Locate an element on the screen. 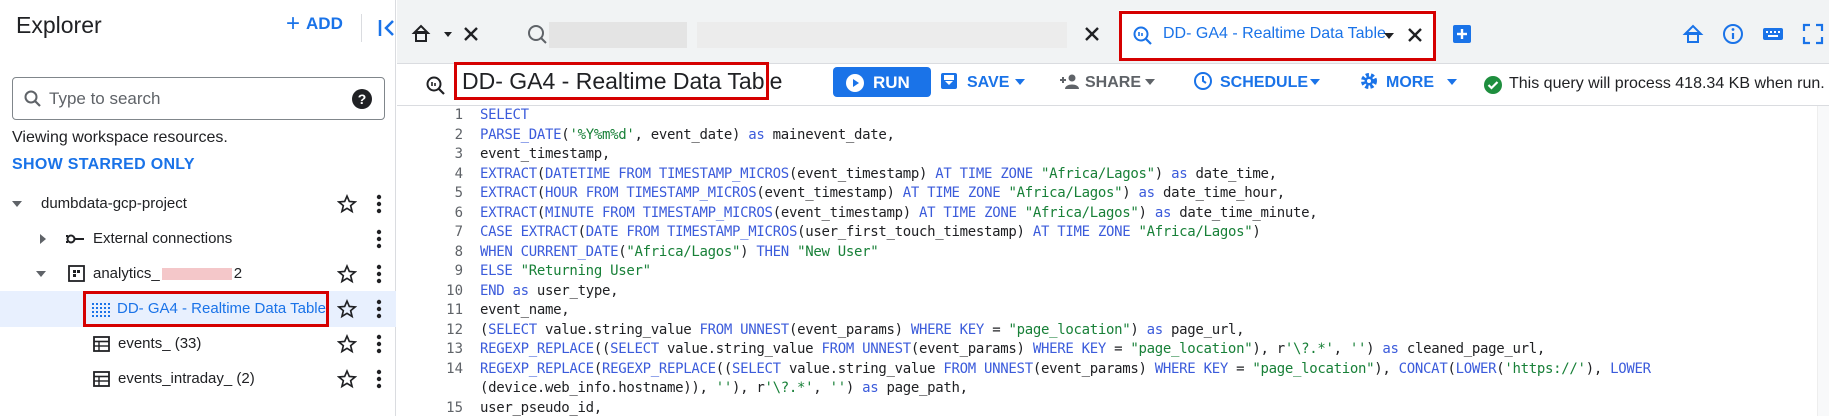 This screenshot has width=1829, height=416. share-button: SHARE is located at coordinates (1110, 83).